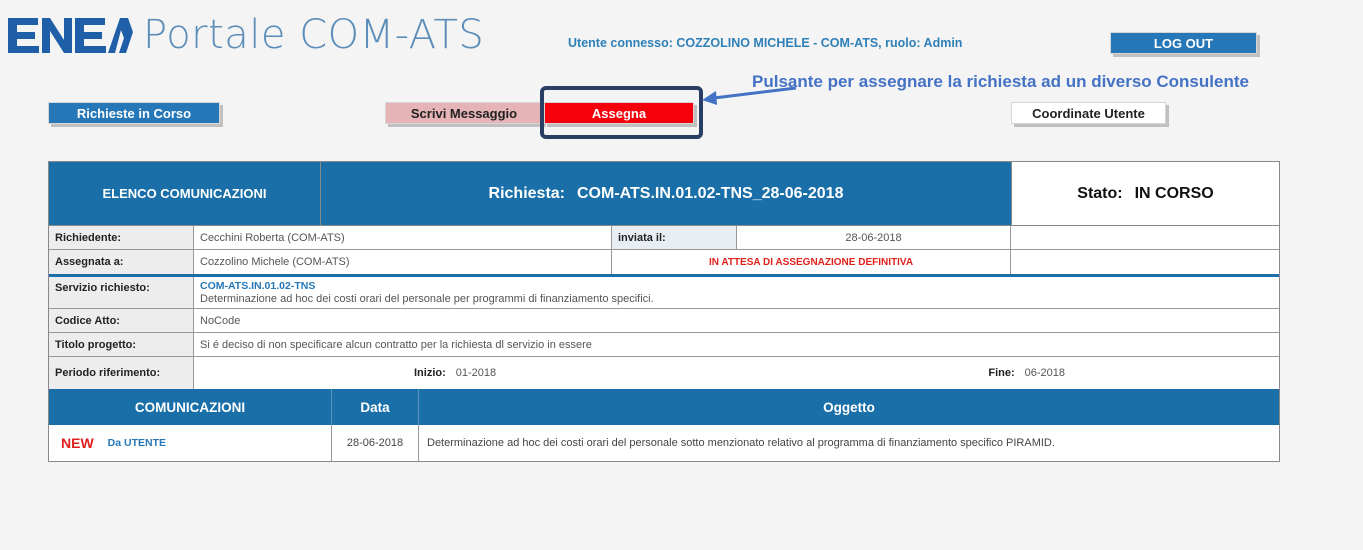  Describe the element at coordinates (137, 443) in the screenshot. I see `comm-from: Da UTENTE` at that location.